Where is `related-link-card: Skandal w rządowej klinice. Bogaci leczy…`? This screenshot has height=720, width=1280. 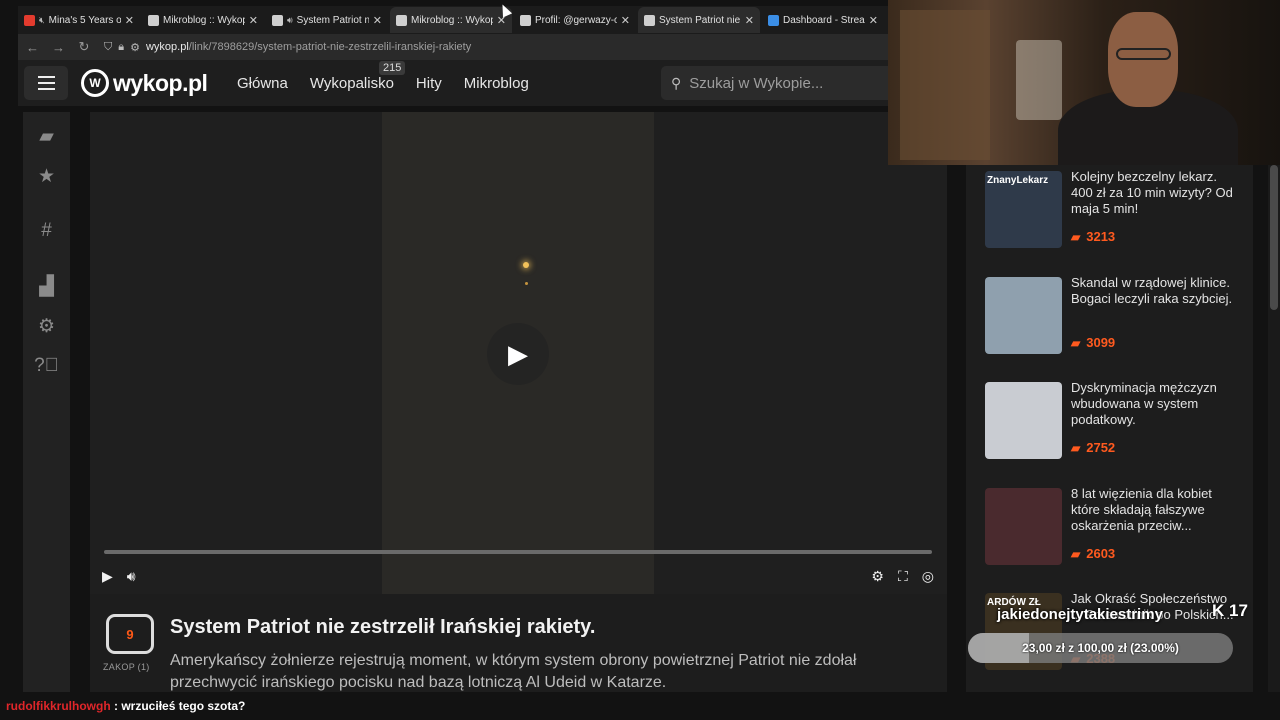
related-link-card: Skandal w rządowej klinice. Bogaci leczy… is located at coordinates (1115, 318).